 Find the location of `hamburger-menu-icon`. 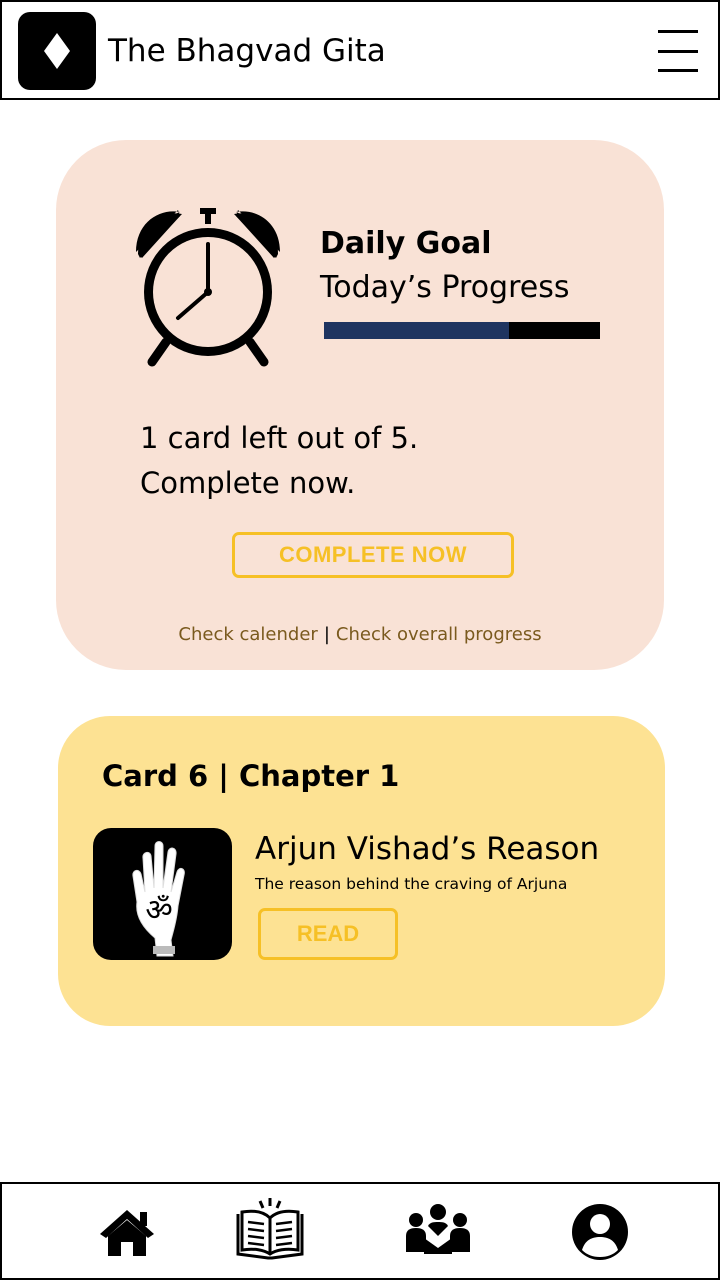

hamburger-menu-icon is located at coordinates (678, 51).